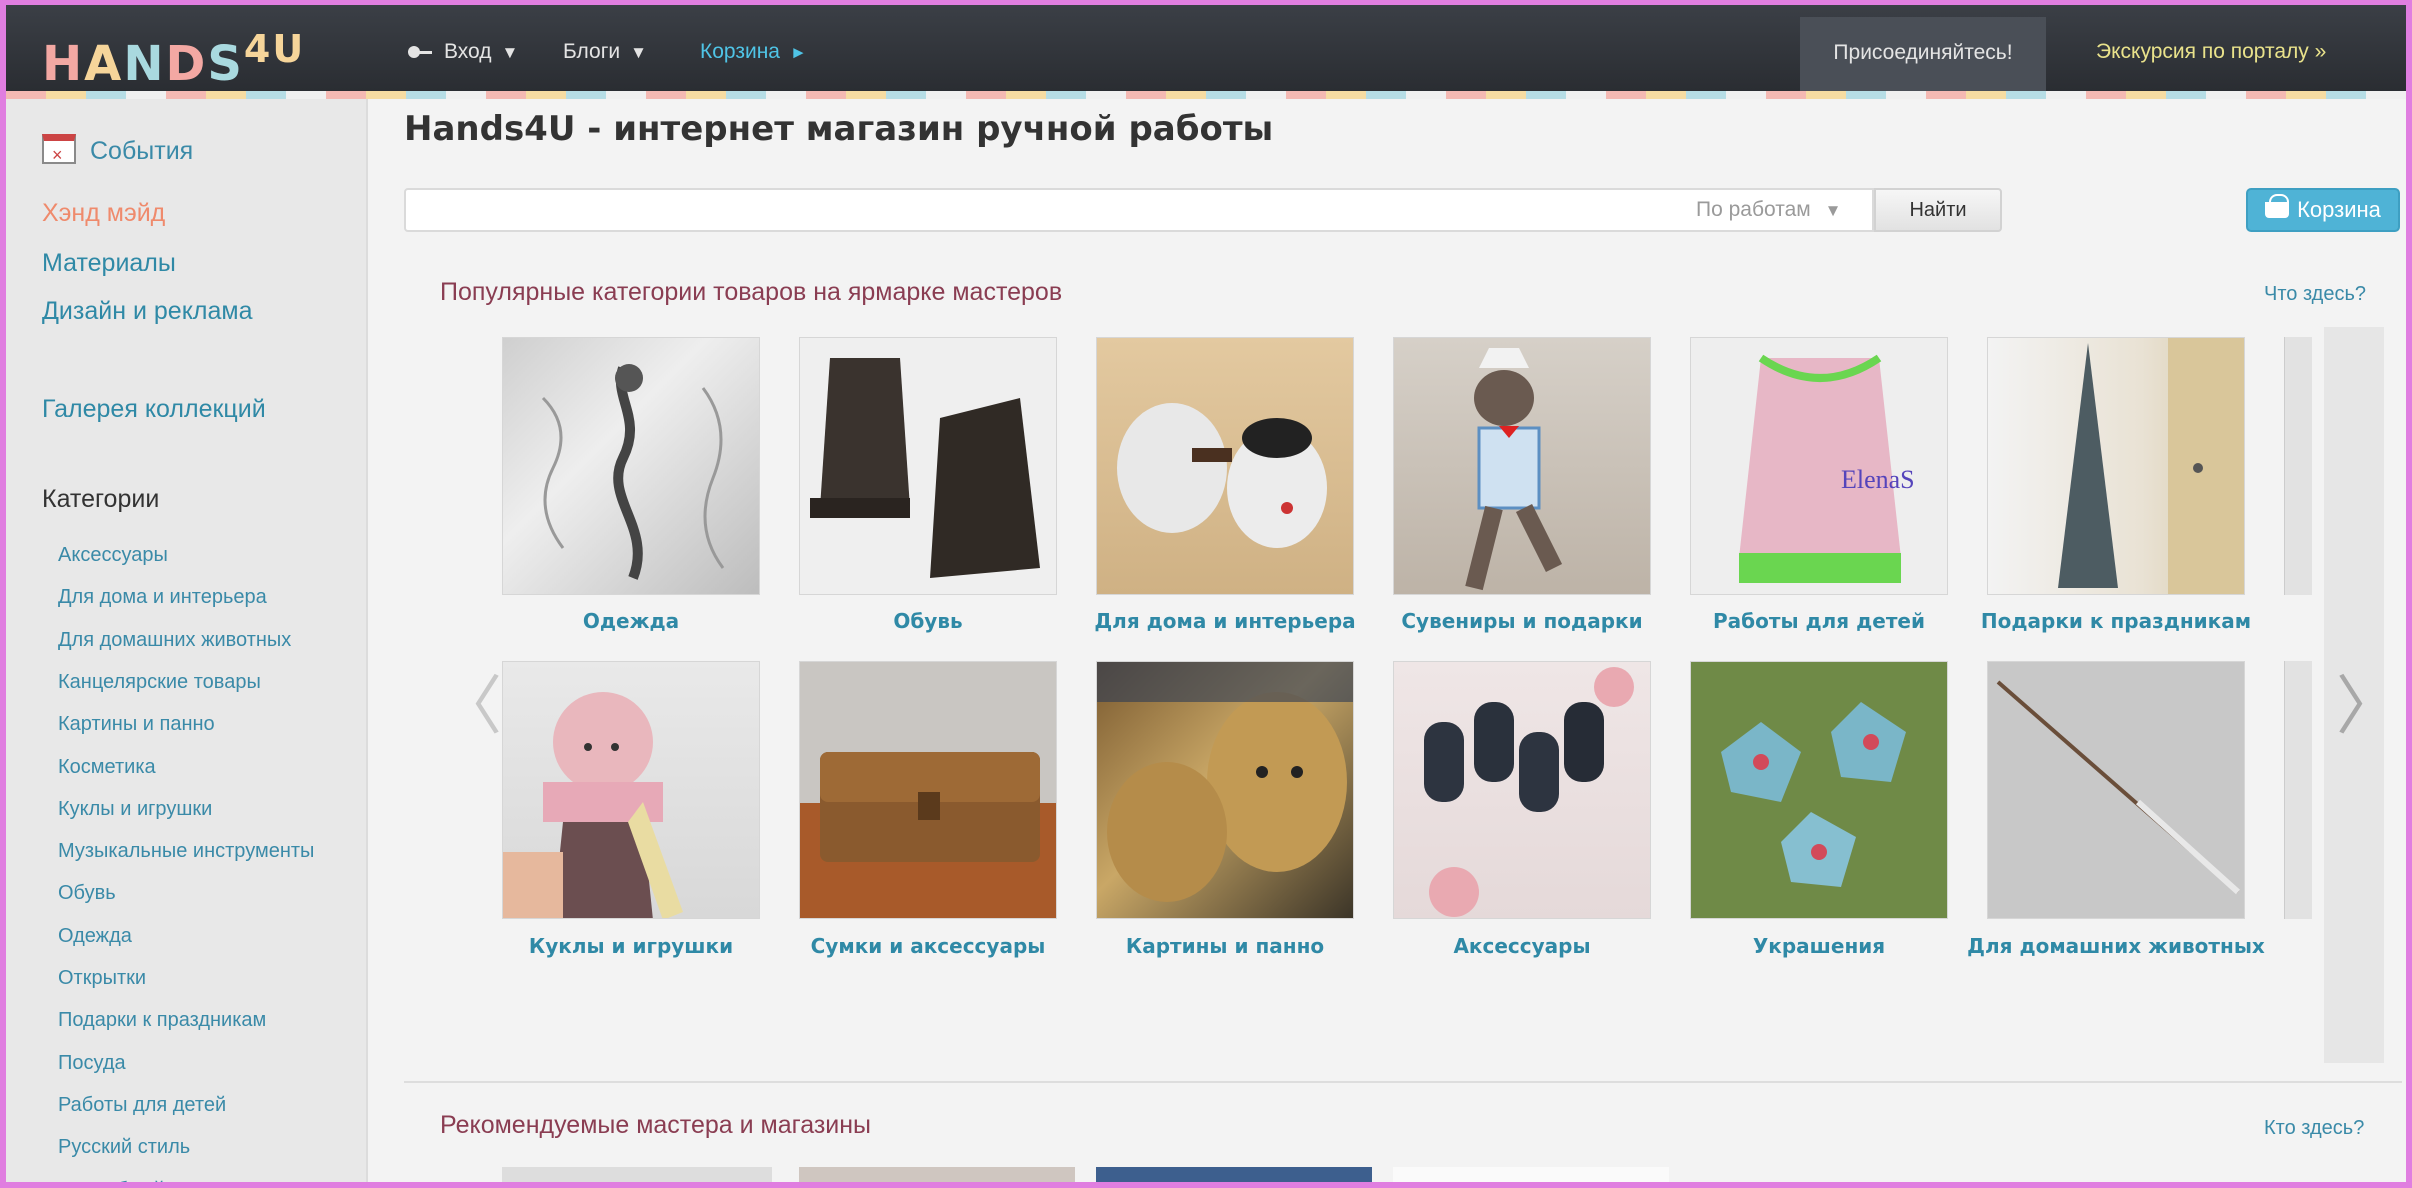  What do you see at coordinates (593, 805) in the screenshot?
I see `dolls-image` at bounding box center [593, 805].